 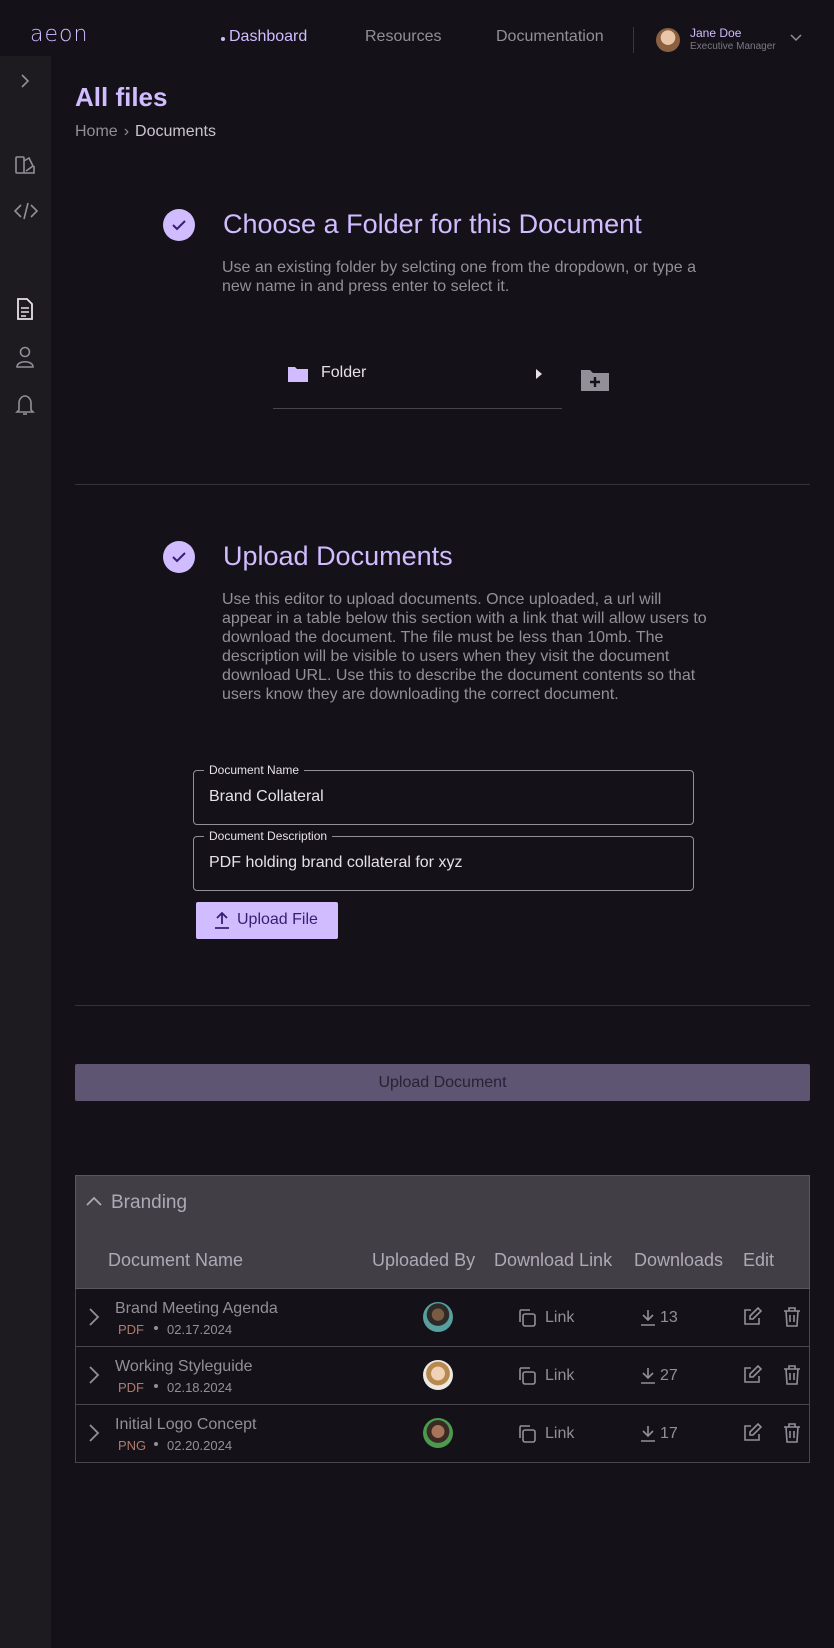 What do you see at coordinates (126, 131) in the screenshot?
I see `chevron-right-icon: ›` at bounding box center [126, 131].